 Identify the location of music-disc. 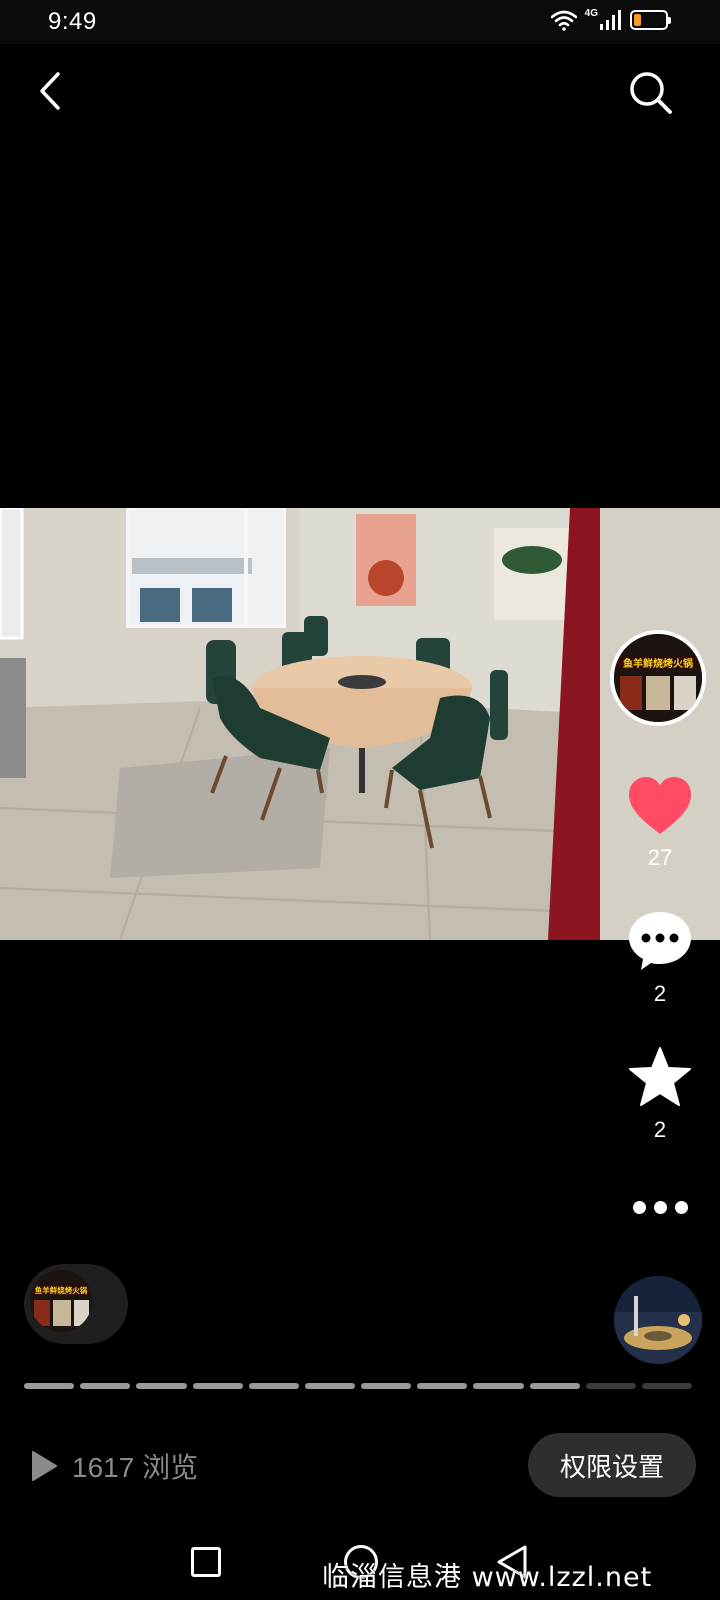
(658, 1320).